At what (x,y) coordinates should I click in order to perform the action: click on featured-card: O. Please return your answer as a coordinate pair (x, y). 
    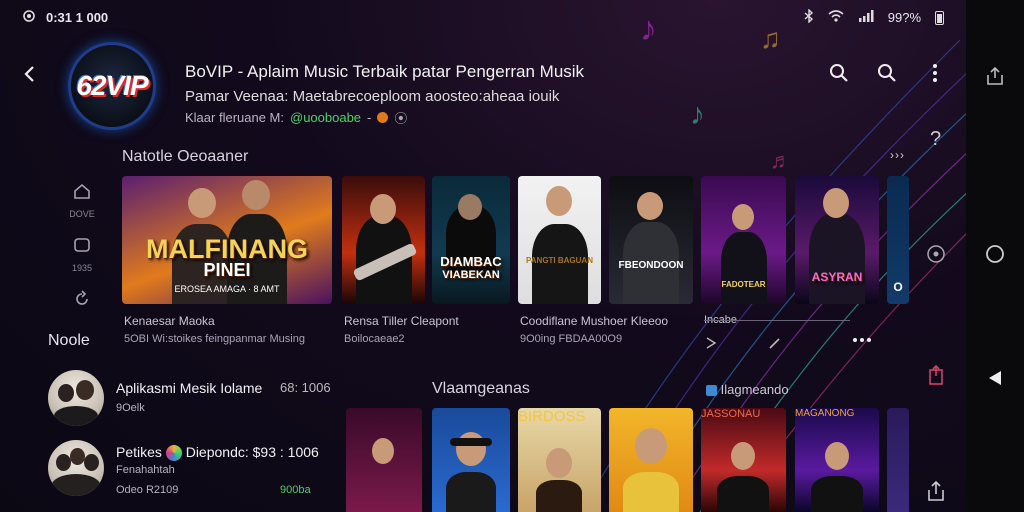
    Looking at the image, I should click on (898, 240).